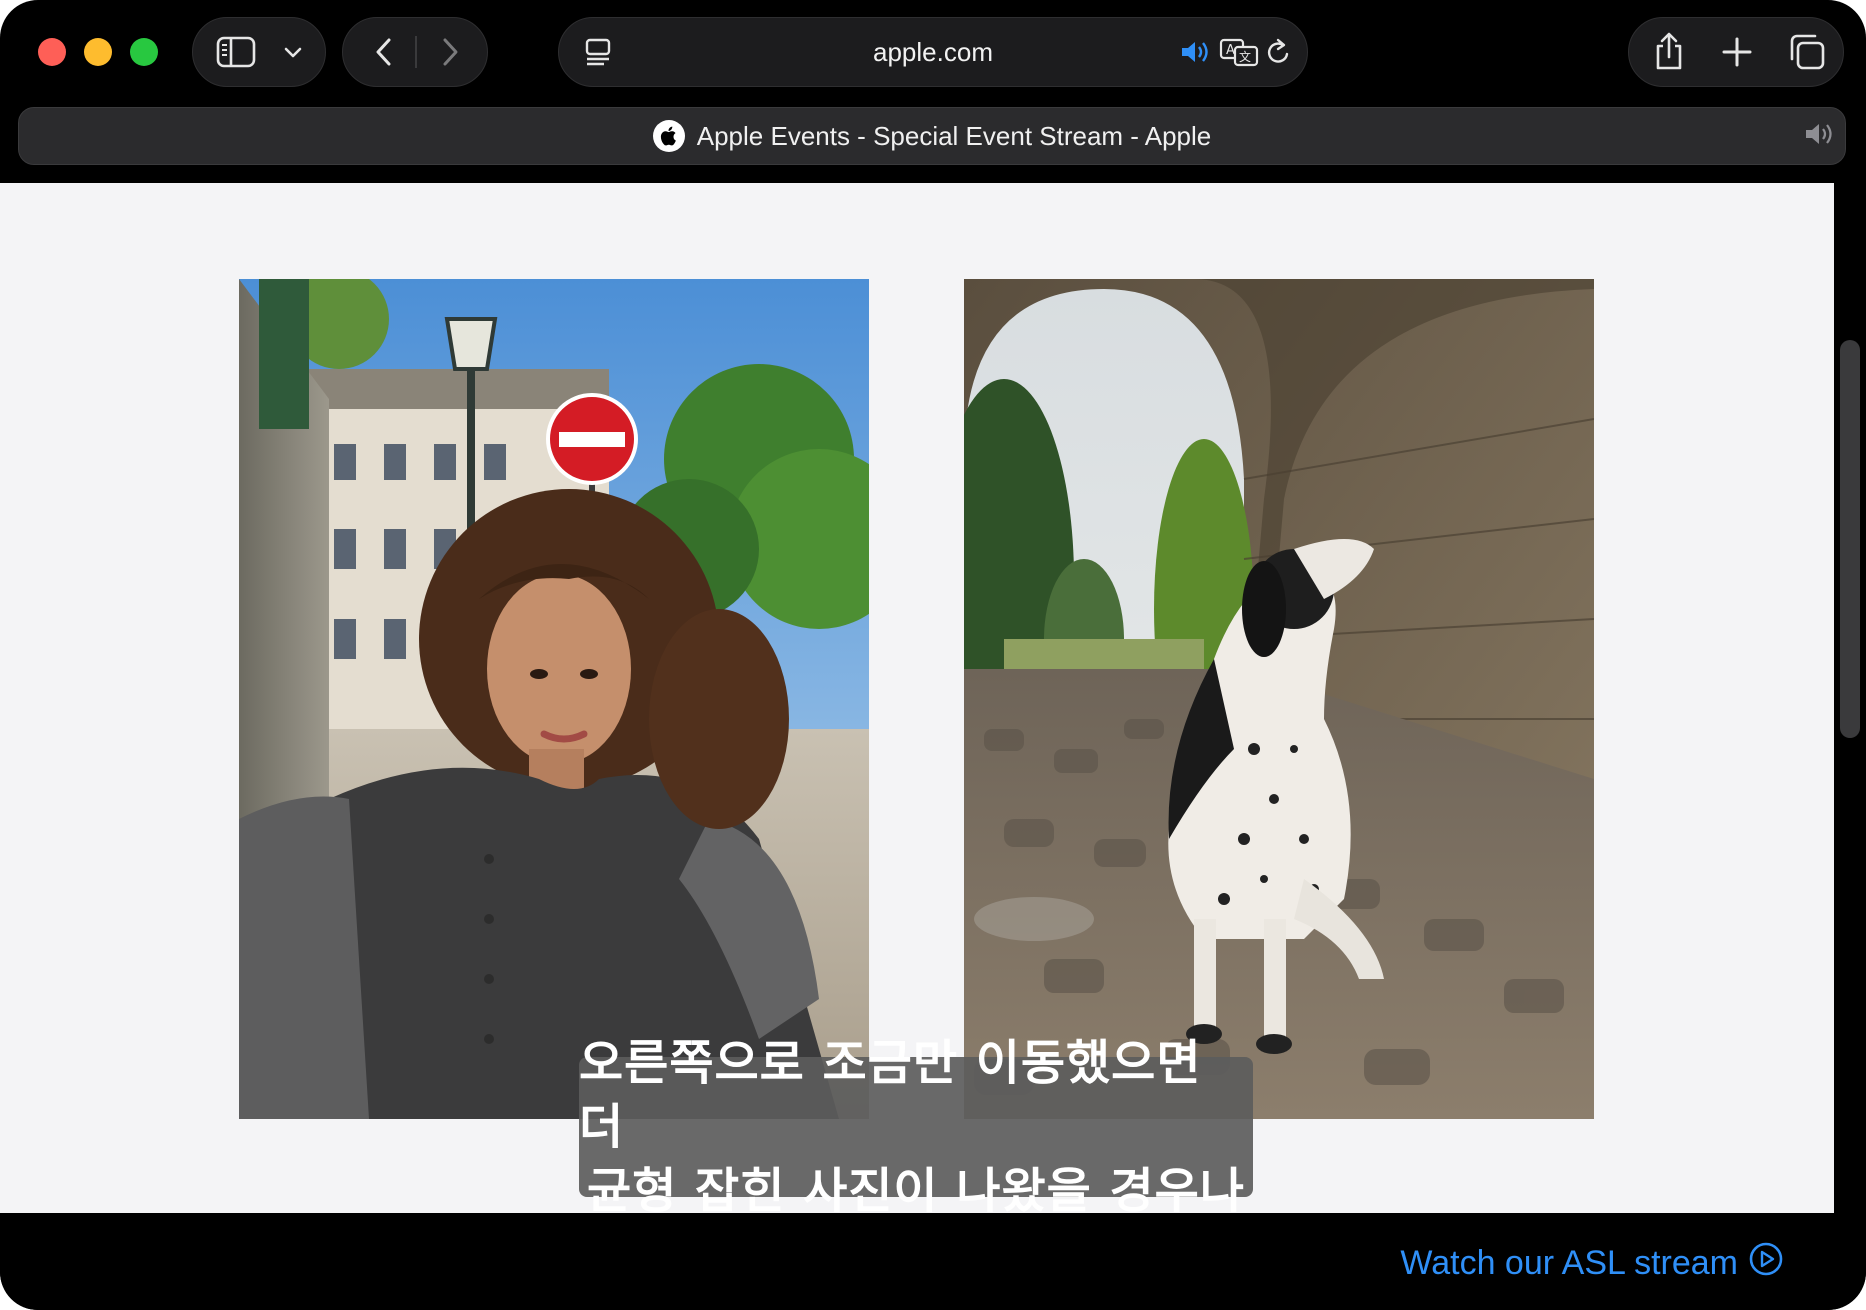 Image resolution: width=1866 pixels, height=1310 pixels. Describe the element at coordinates (144, 52) in the screenshot. I see `zoom-window-button` at that location.